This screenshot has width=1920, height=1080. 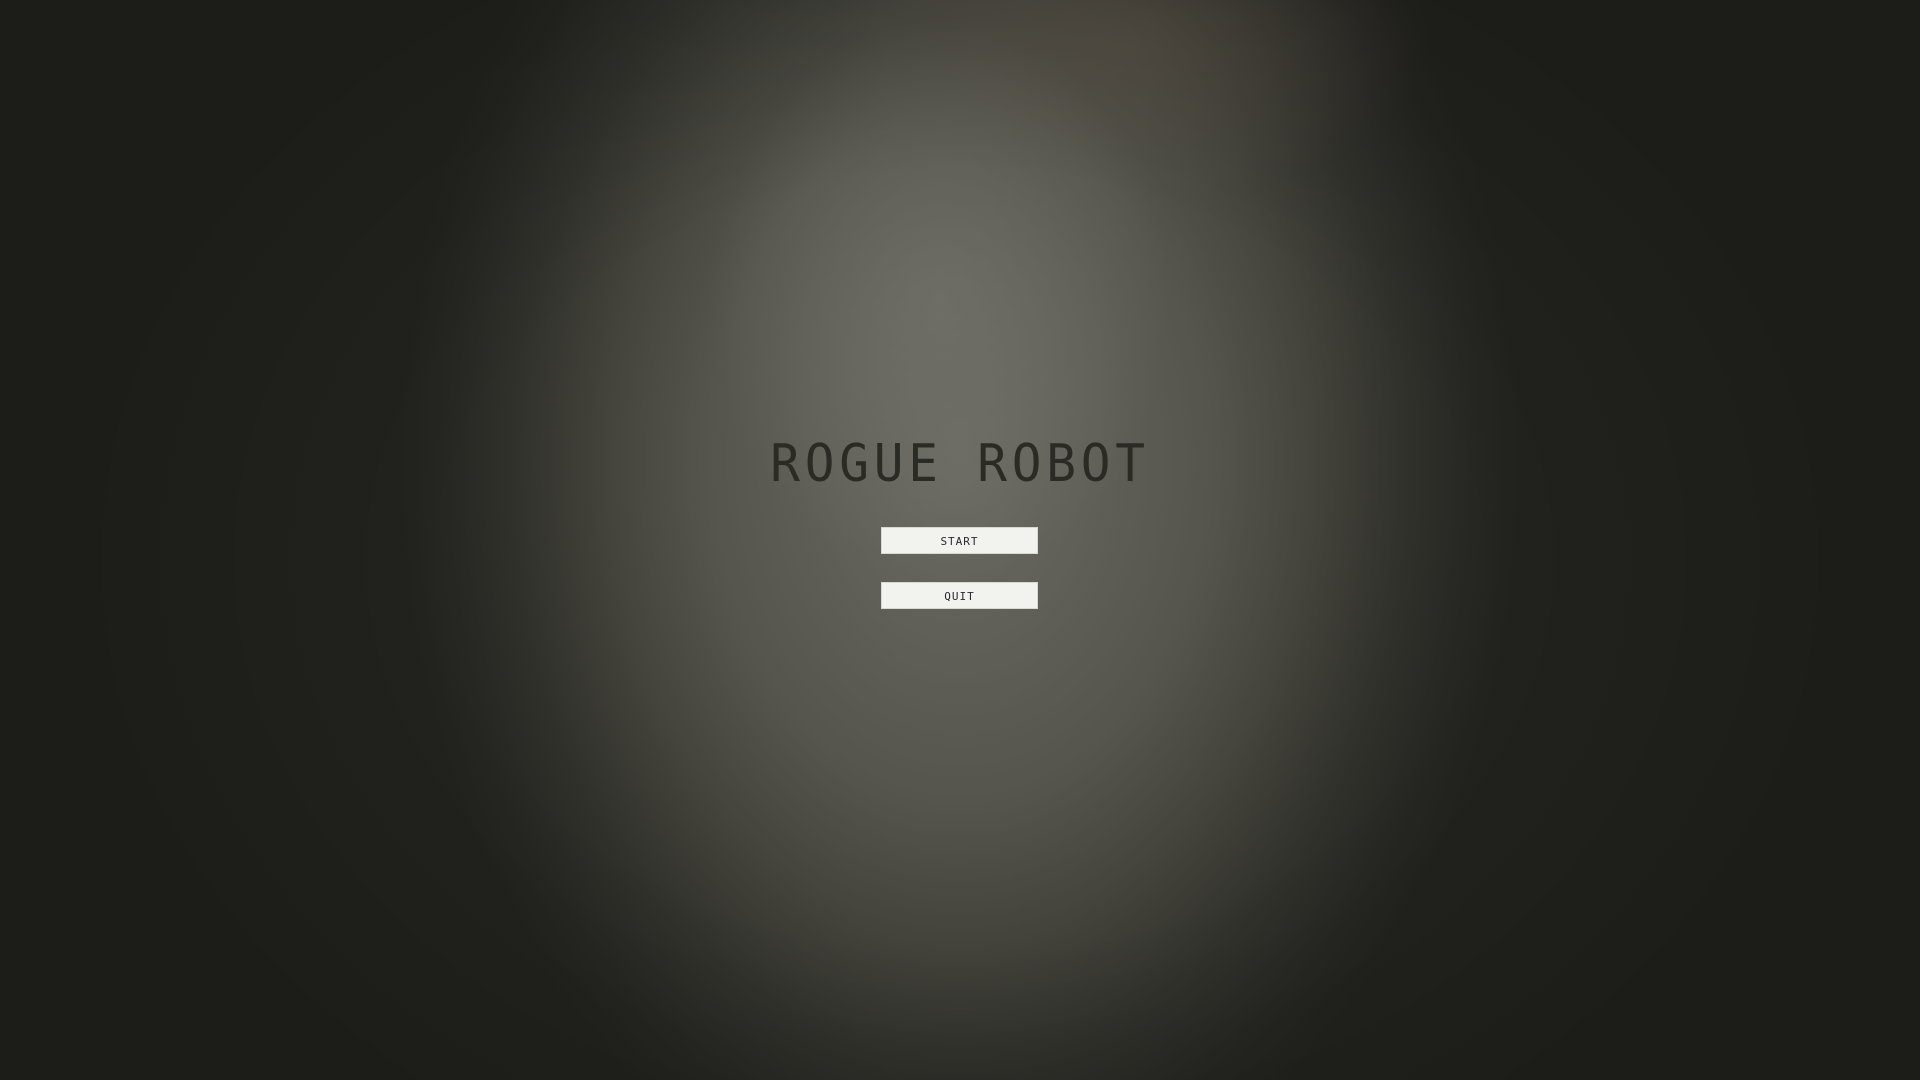 I want to click on game-title: ROGUE ROBOT, so click(x=960, y=464).